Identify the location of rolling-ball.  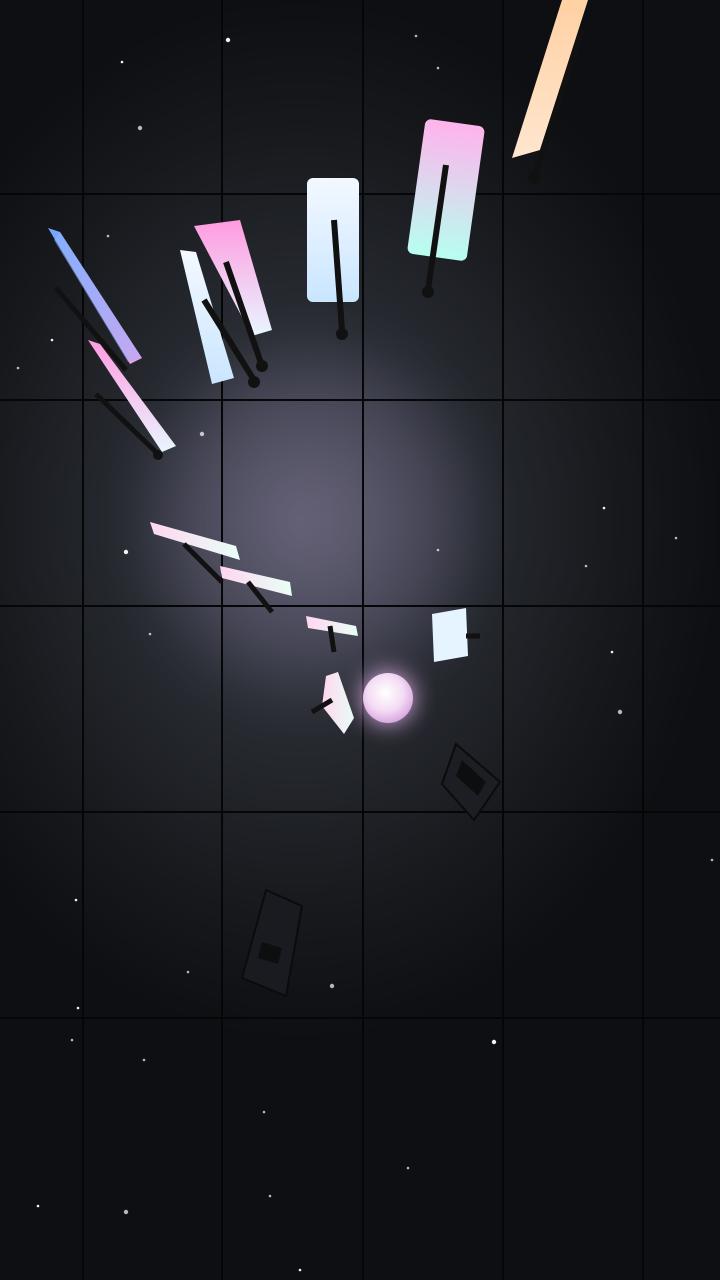
(388, 698).